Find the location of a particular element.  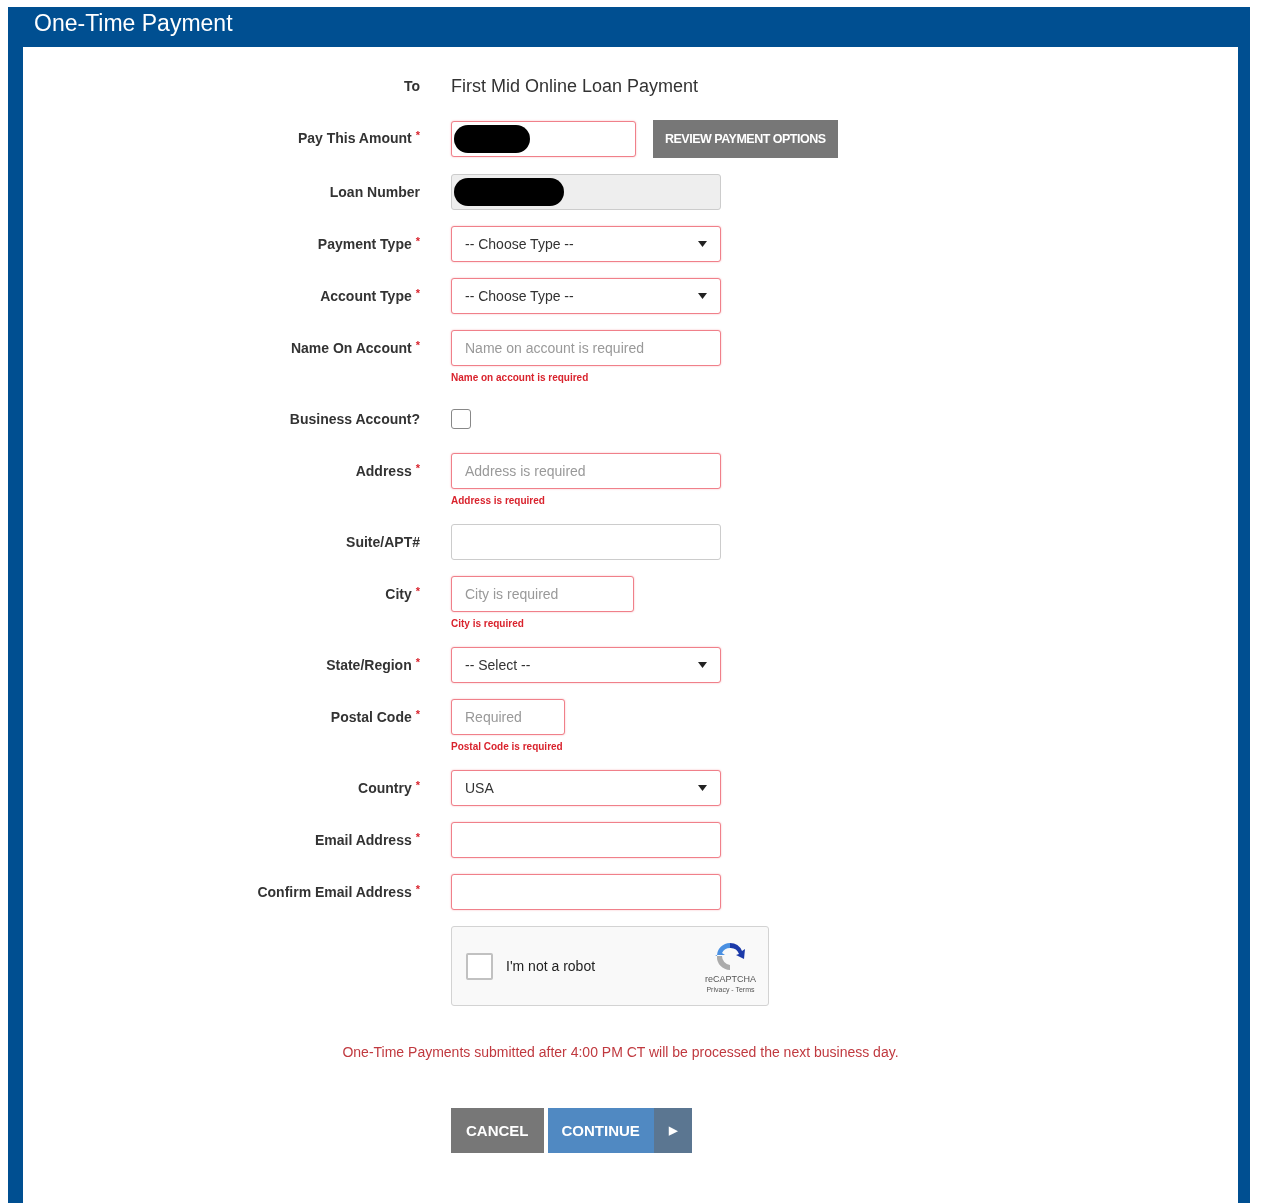

continue-button: CONTINUE ▶ is located at coordinates (619, 1130).